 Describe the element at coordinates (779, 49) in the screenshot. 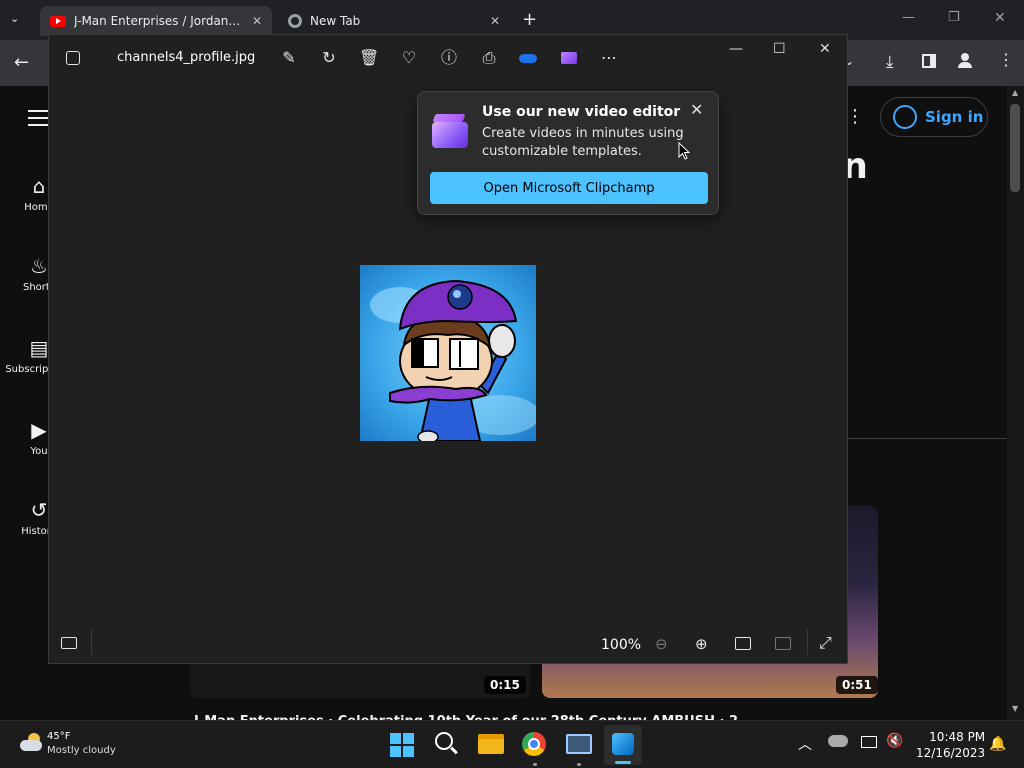

I see `photos-maximize-button: ☐` at that location.